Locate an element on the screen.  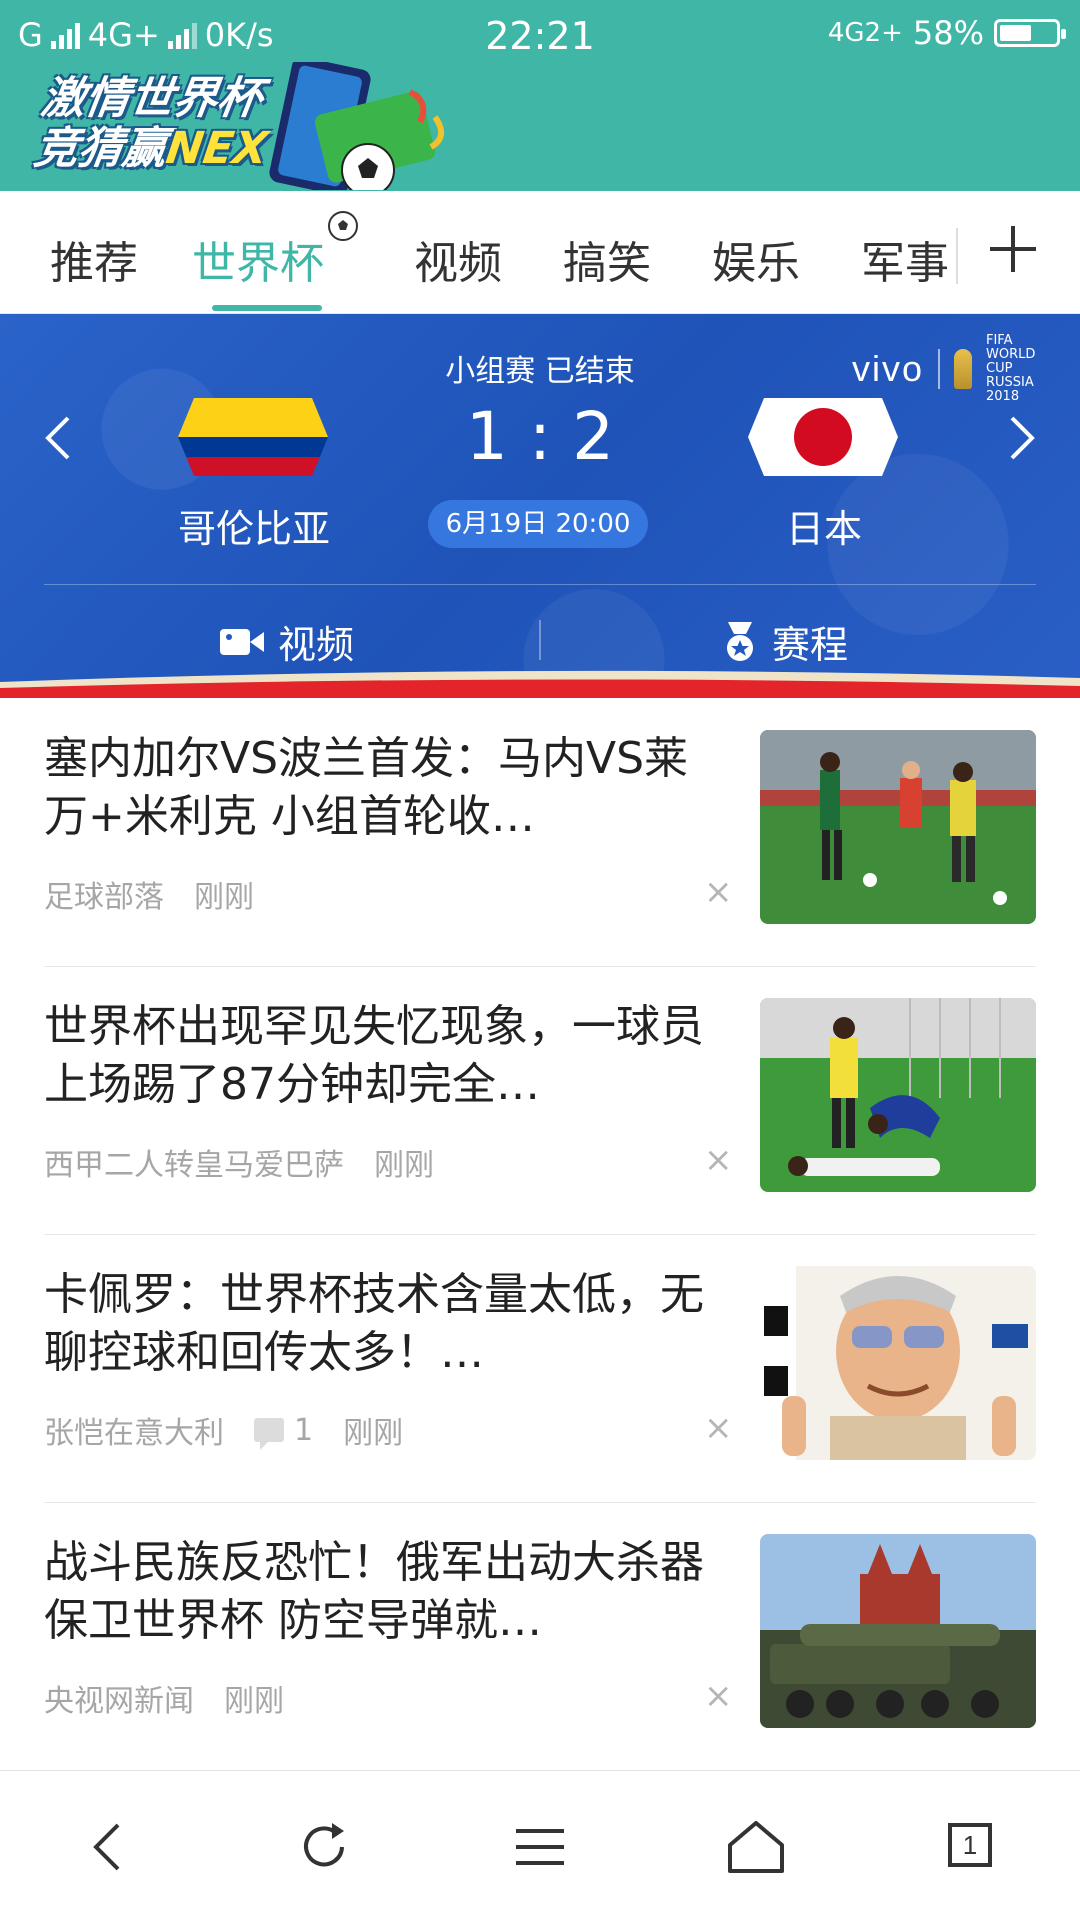
promo-title: 激情世界杯 竞猜赢NEX is located at coordinates (154, 123).